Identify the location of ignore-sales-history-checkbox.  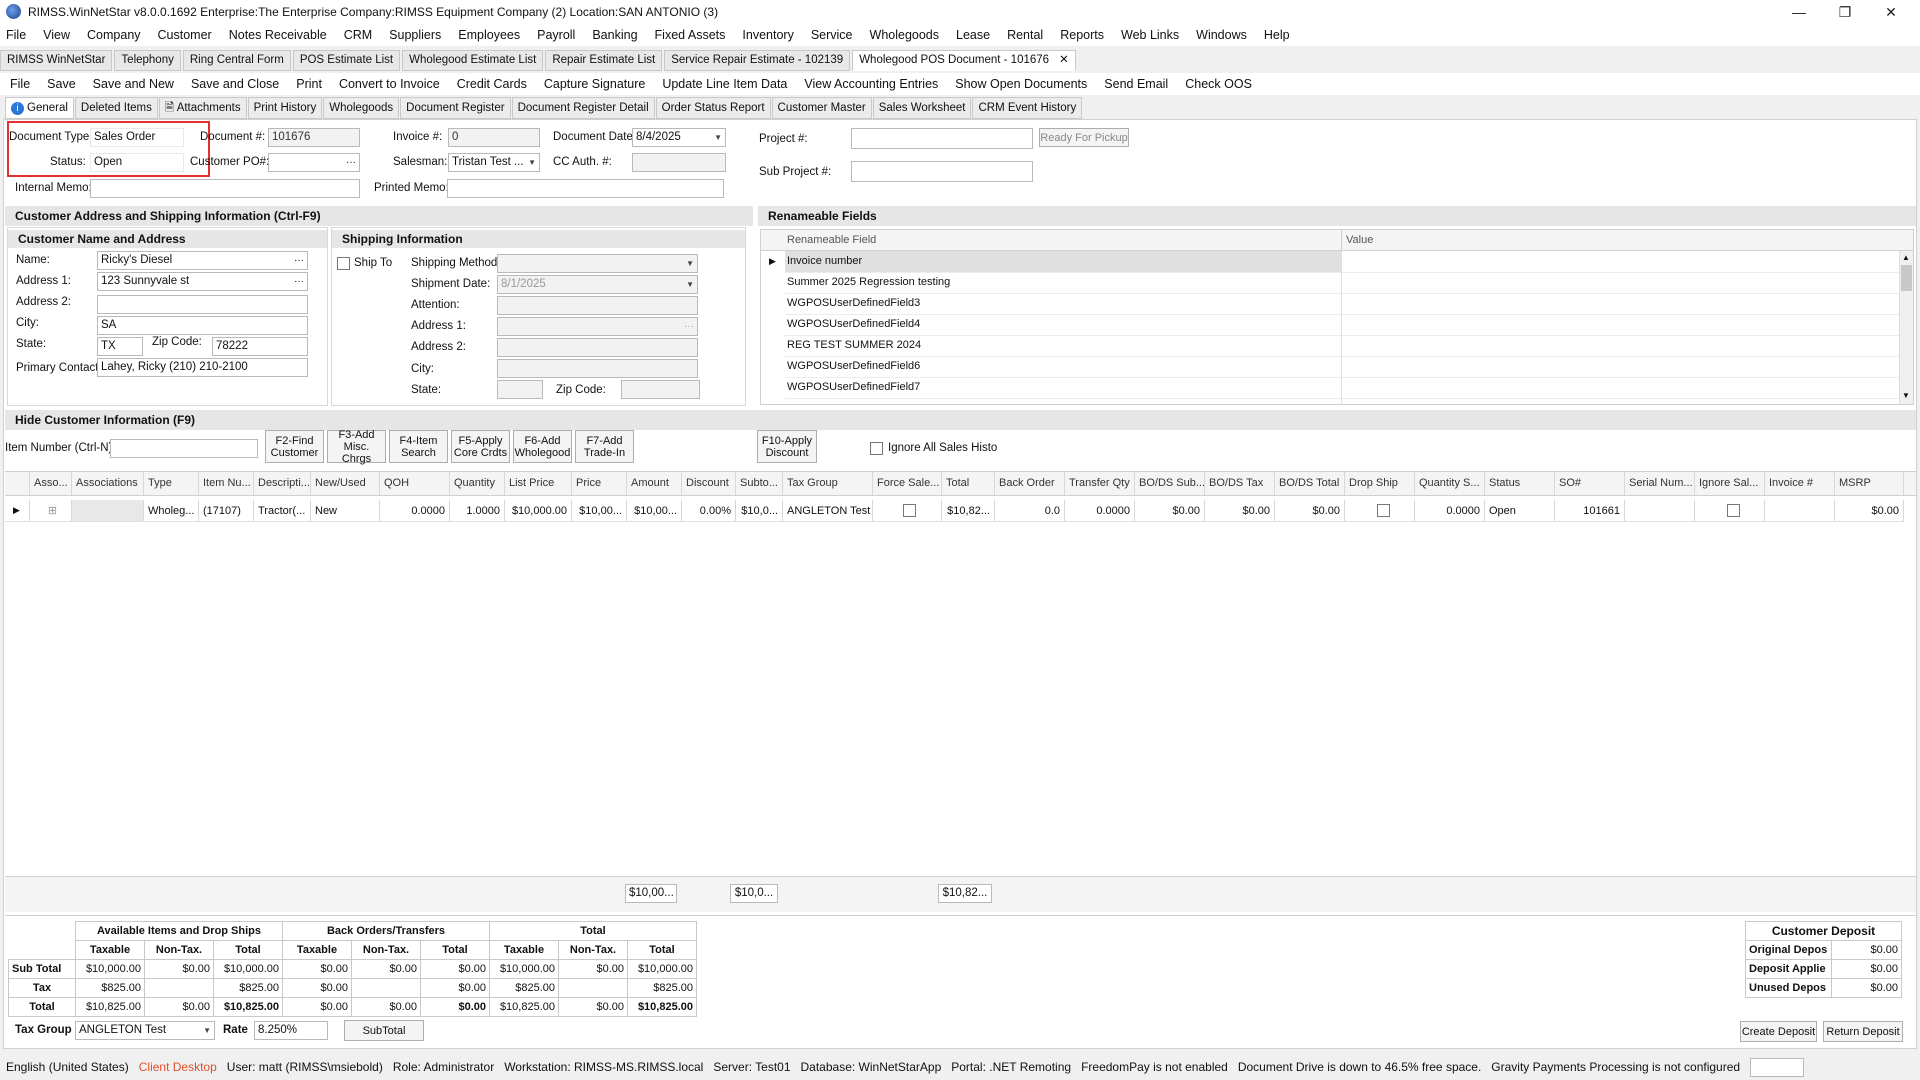
(876, 448).